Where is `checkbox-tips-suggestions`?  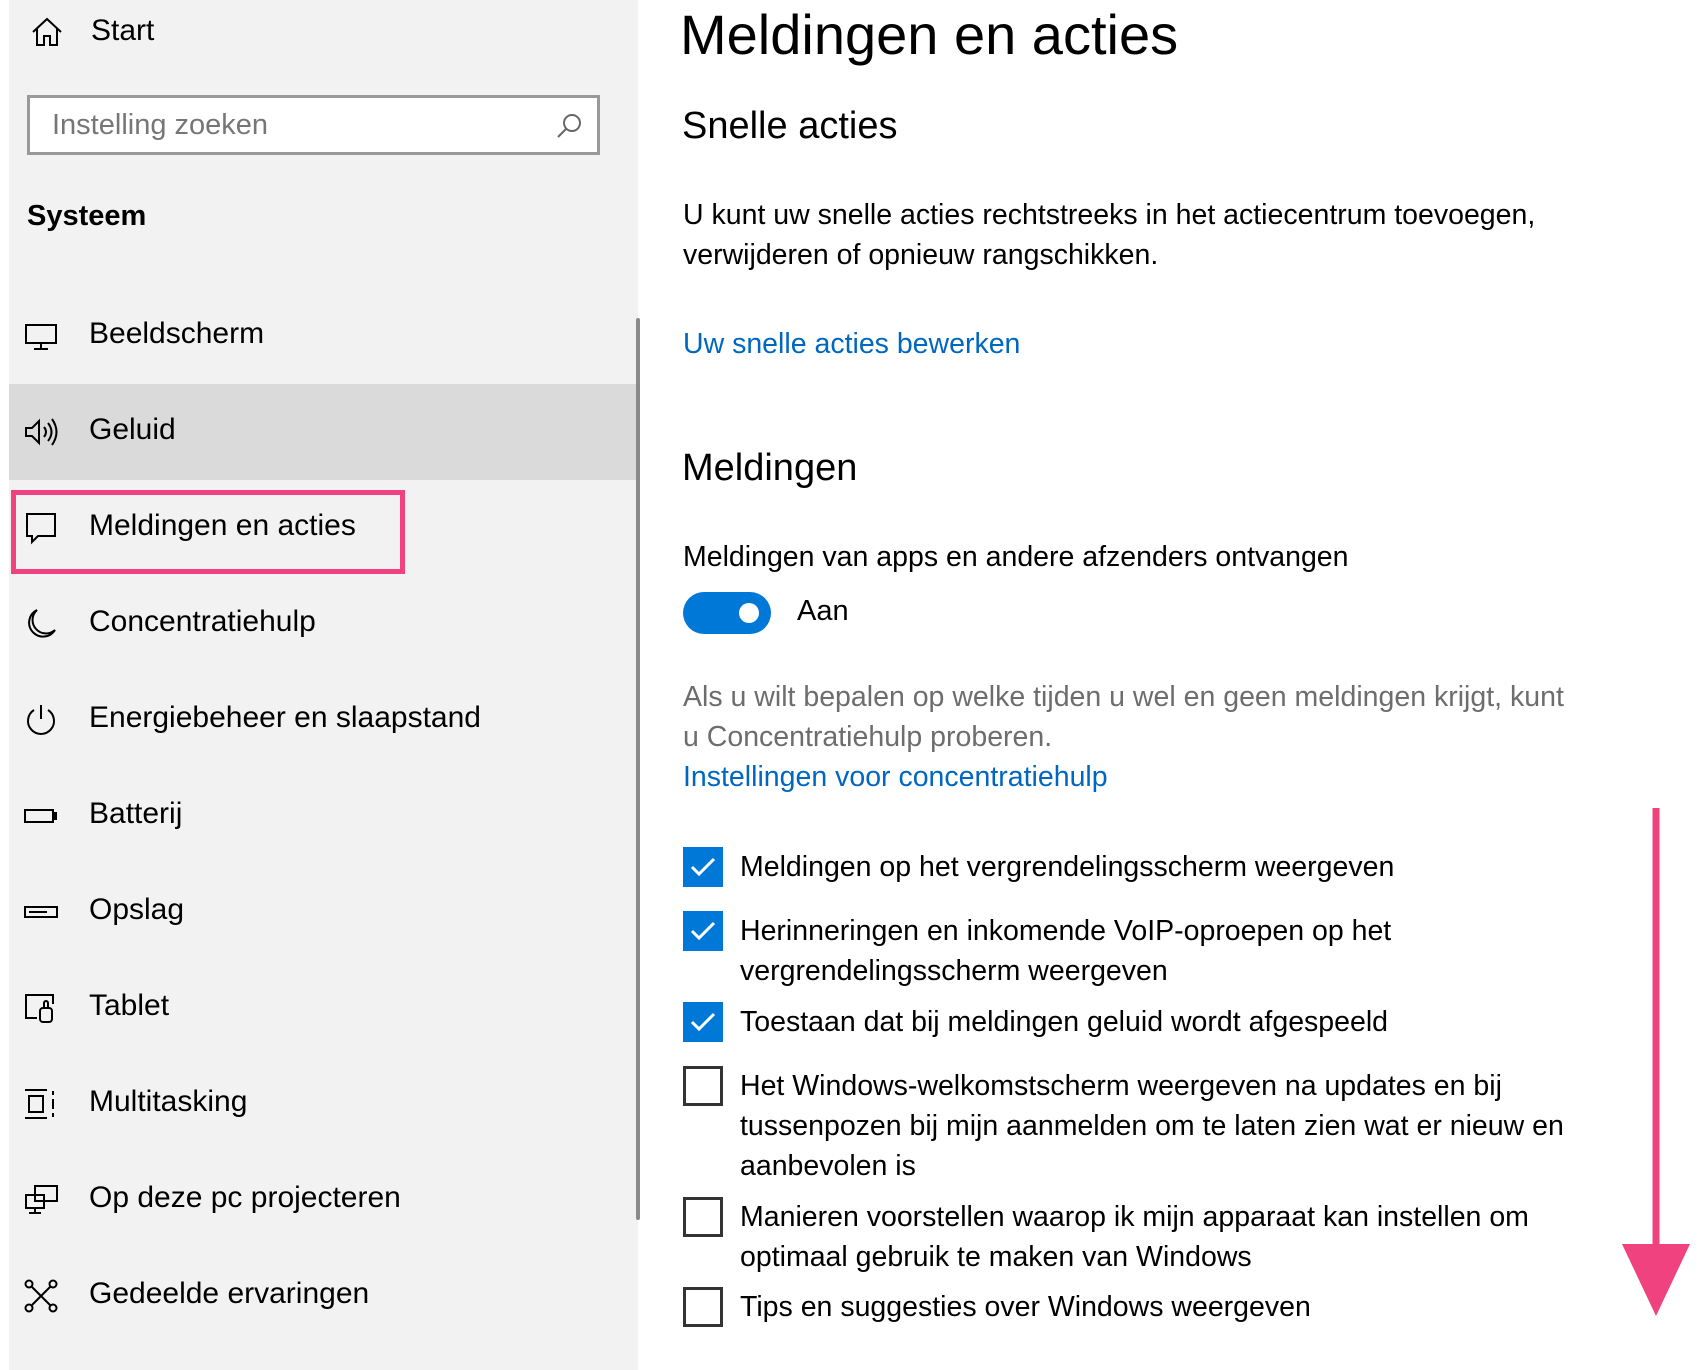
checkbox-tips-suggestions is located at coordinates (703, 1307).